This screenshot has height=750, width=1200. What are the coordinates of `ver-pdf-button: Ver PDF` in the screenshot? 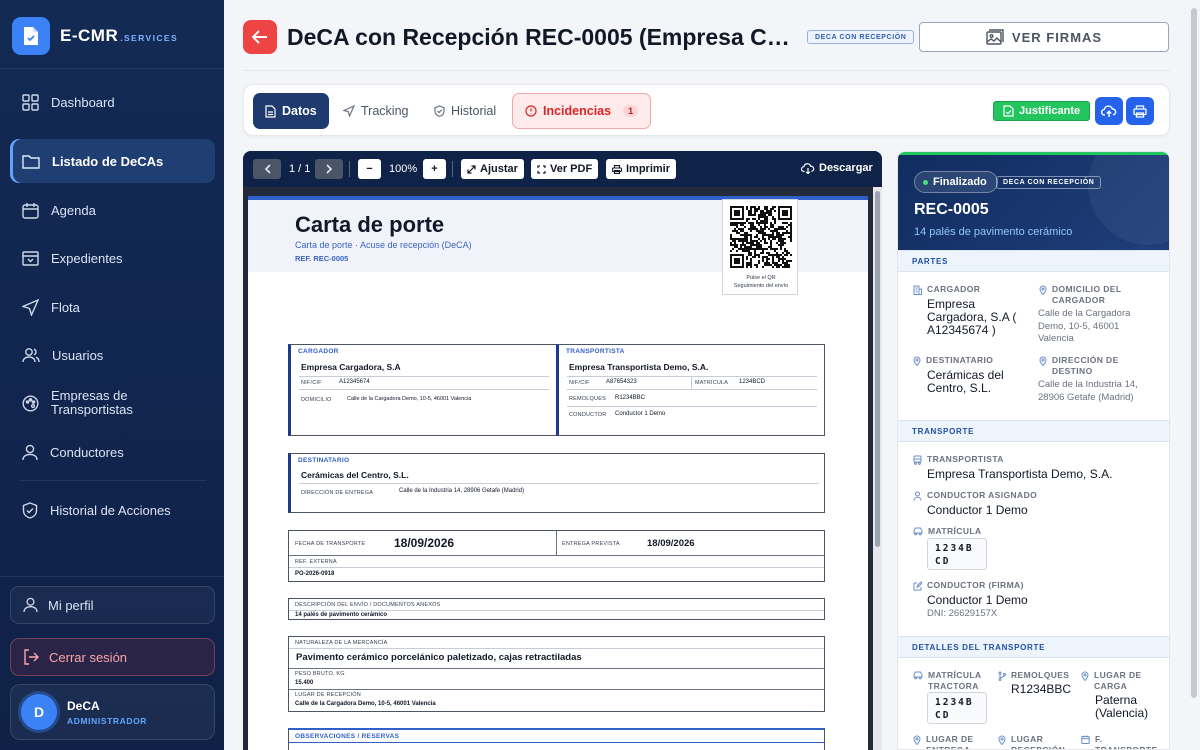 It's located at (565, 169).